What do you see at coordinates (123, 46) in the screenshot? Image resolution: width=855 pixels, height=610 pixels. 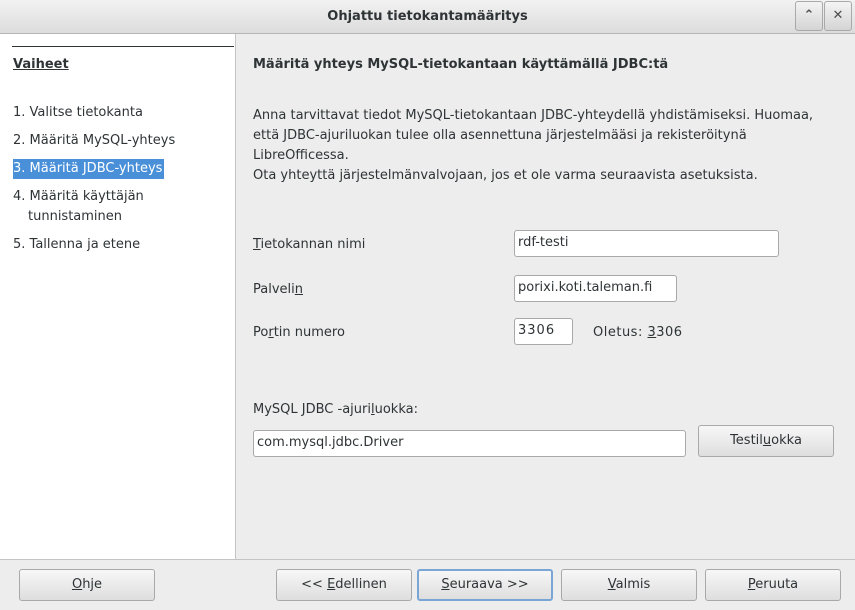 I see `steps-divider` at bounding box center [123, 46].